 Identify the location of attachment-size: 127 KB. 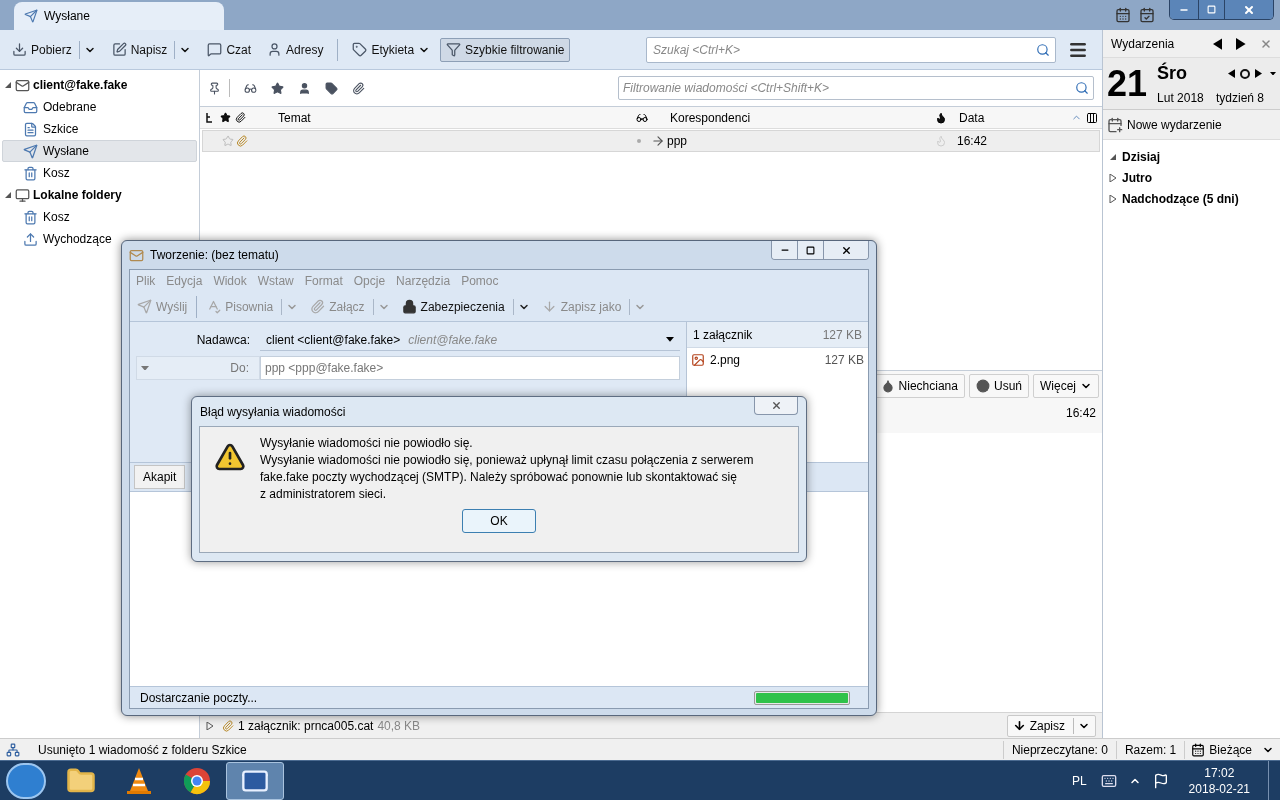
(842, 335).